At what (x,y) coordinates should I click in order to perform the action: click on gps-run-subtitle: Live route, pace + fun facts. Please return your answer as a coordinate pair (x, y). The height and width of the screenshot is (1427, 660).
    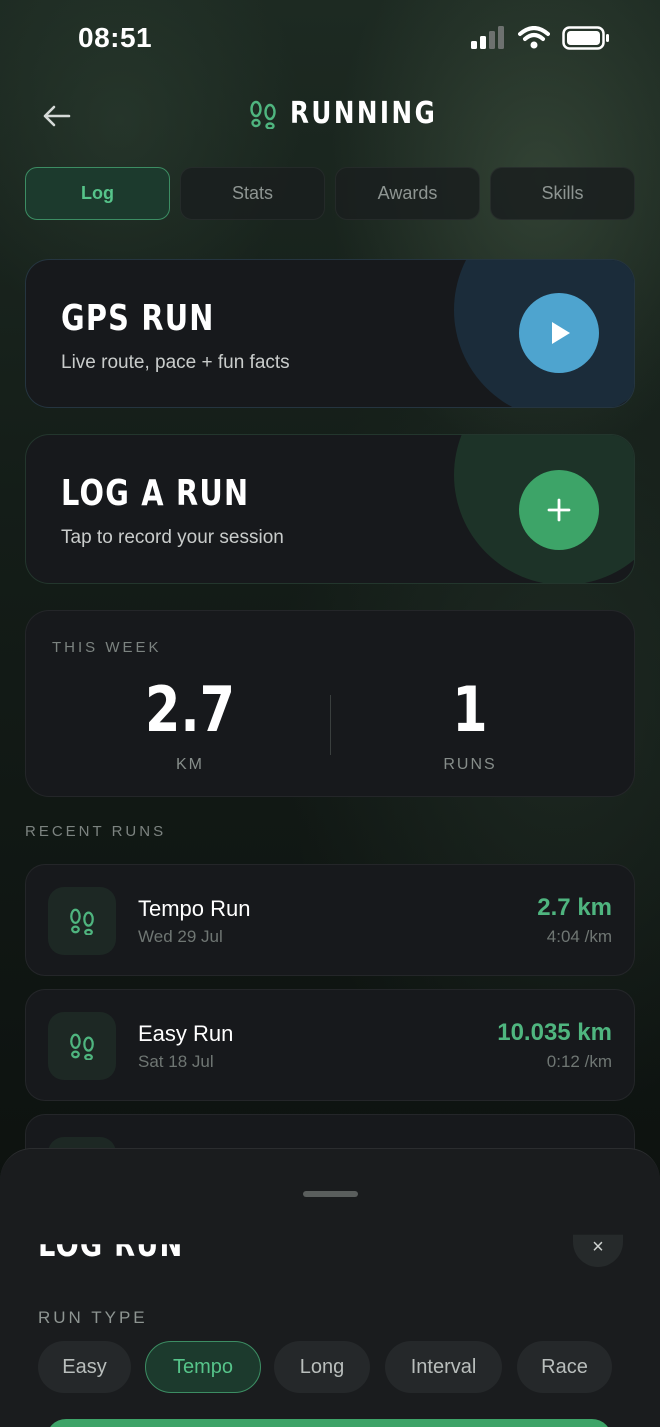
    Looking at the image, I should click on (175, 362).